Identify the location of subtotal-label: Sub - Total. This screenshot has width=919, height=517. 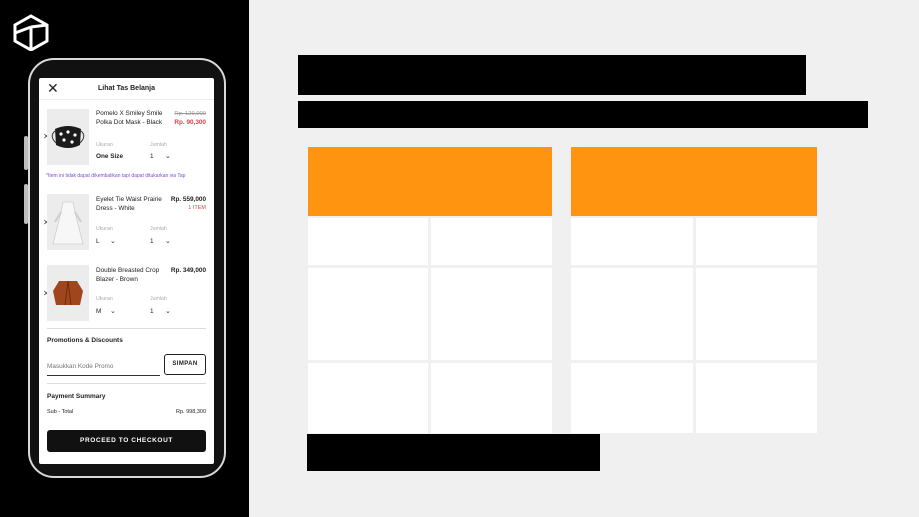
(60, 412).